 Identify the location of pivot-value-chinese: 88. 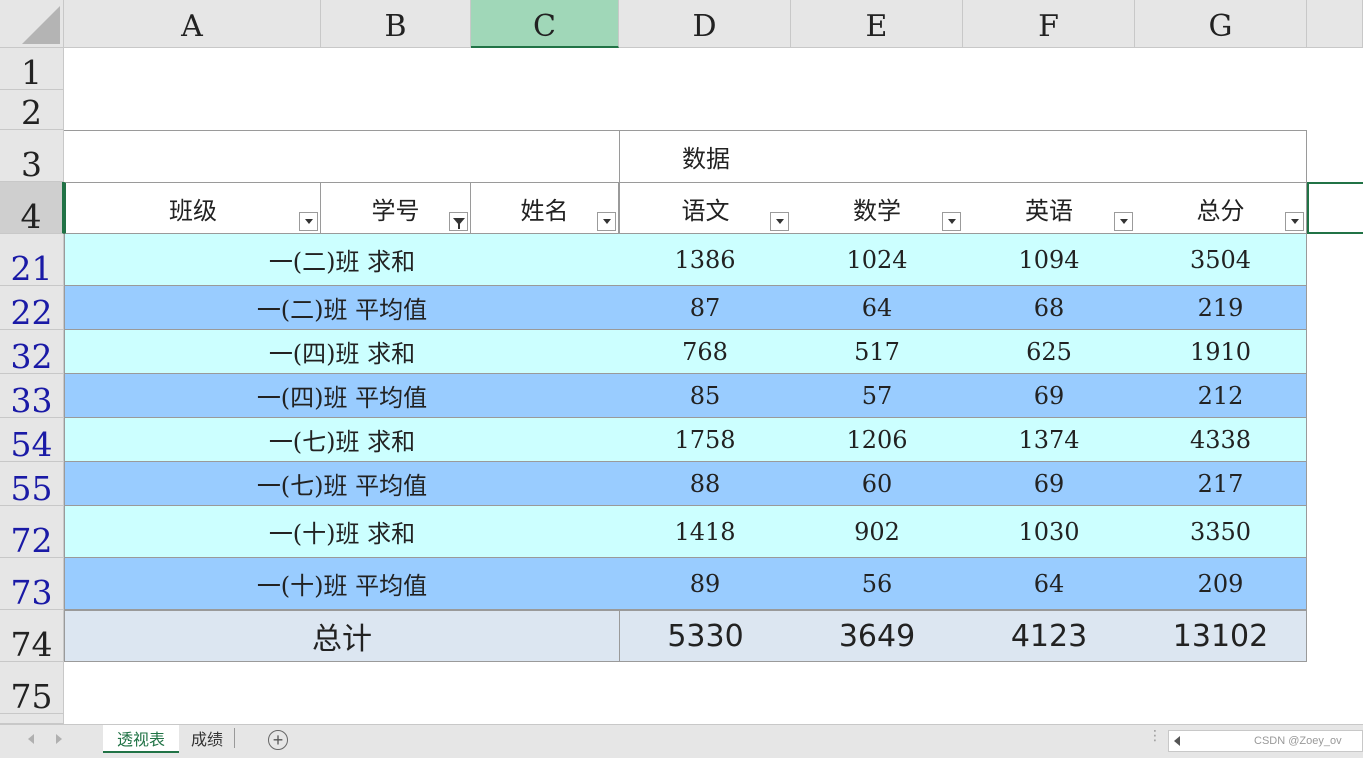
(705, 484).